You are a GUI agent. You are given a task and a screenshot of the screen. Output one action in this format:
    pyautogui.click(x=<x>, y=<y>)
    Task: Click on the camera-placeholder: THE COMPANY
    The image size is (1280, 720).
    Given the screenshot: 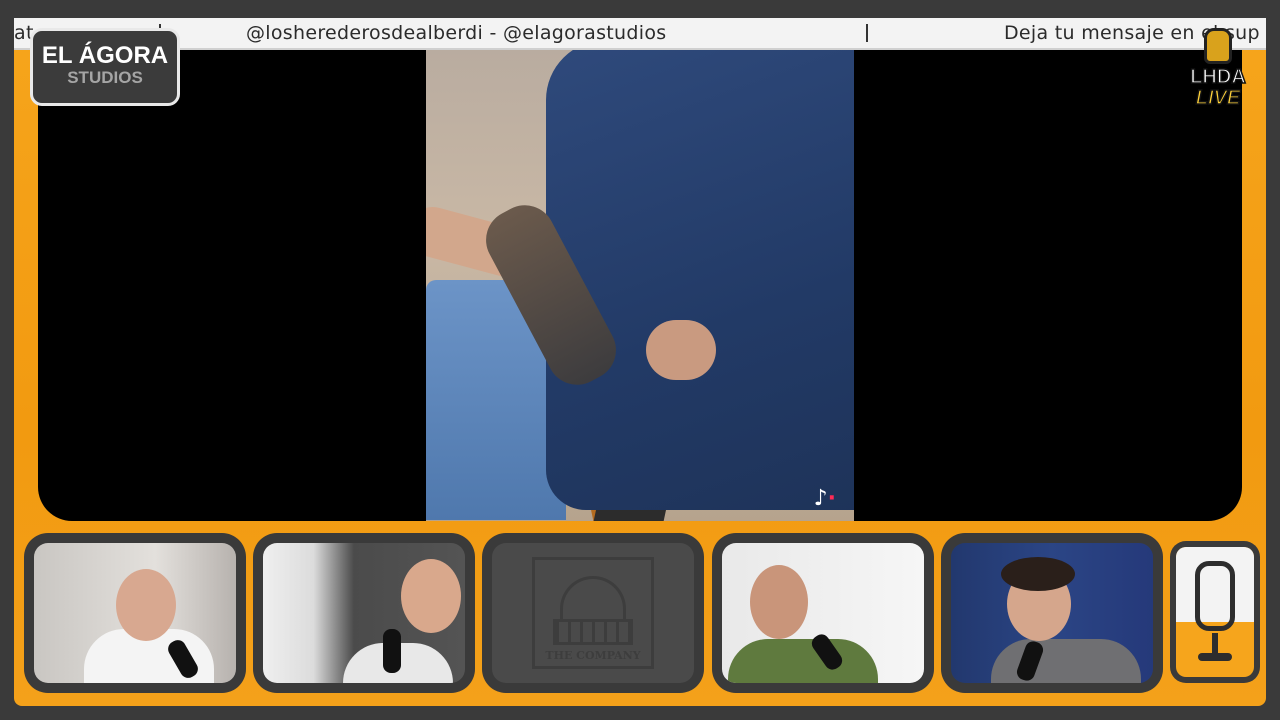 What is the action you would take?
    pyautogui.click(x=593, y=613)
    